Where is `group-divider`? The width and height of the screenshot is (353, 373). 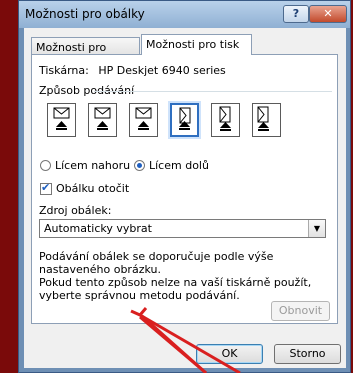 group-divider is located at coordinates (213, 91).